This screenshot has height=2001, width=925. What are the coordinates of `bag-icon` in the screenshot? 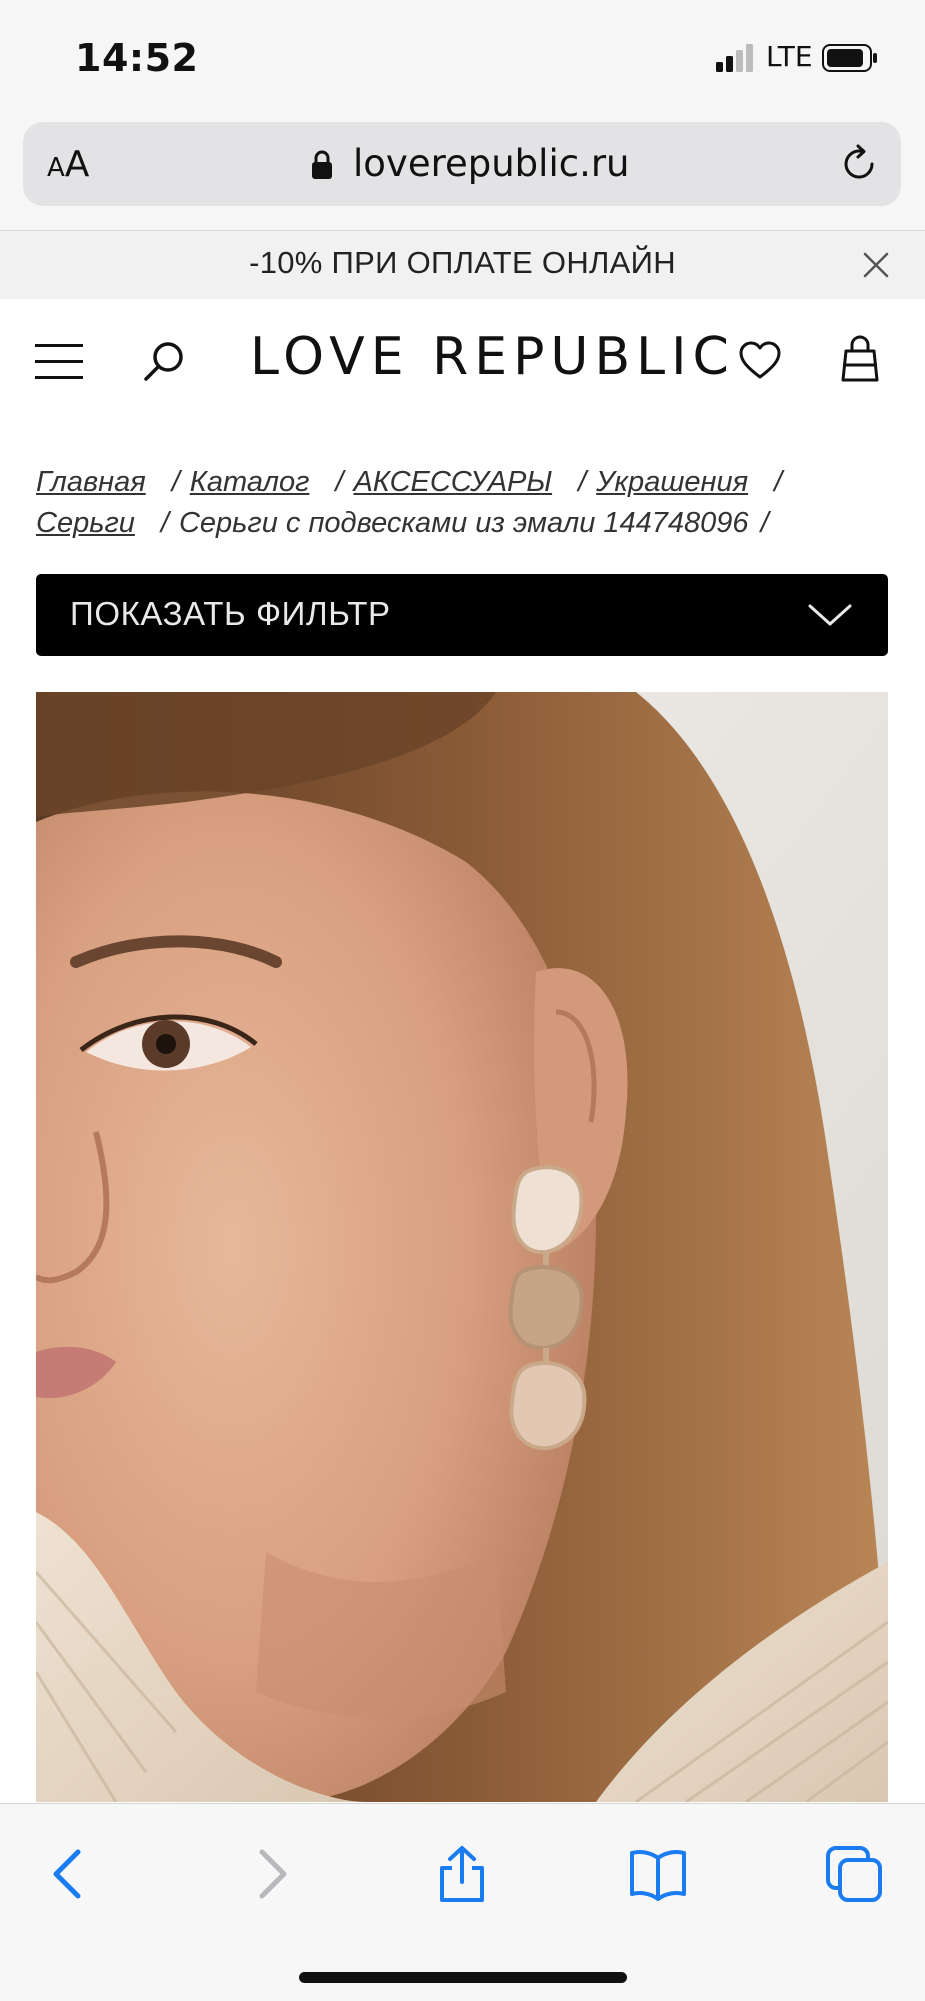 It's located at (860, 359).